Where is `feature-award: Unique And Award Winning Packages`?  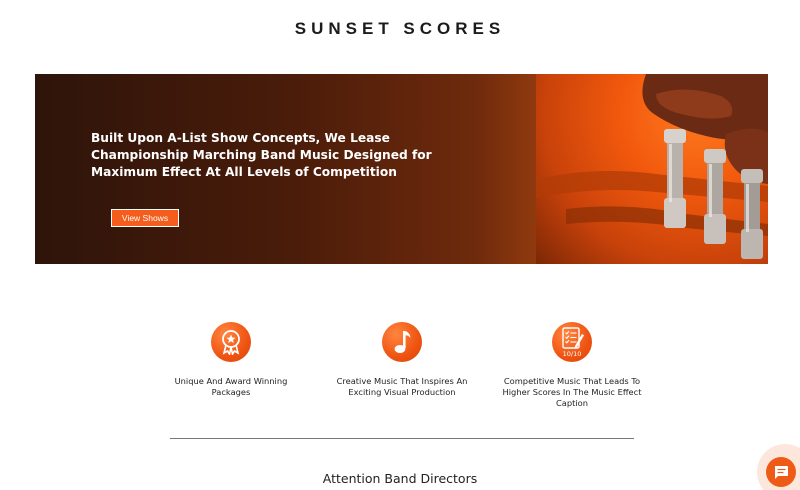 feature-award: Unique And Award Winning Packages is located at coordinates (231, 360).